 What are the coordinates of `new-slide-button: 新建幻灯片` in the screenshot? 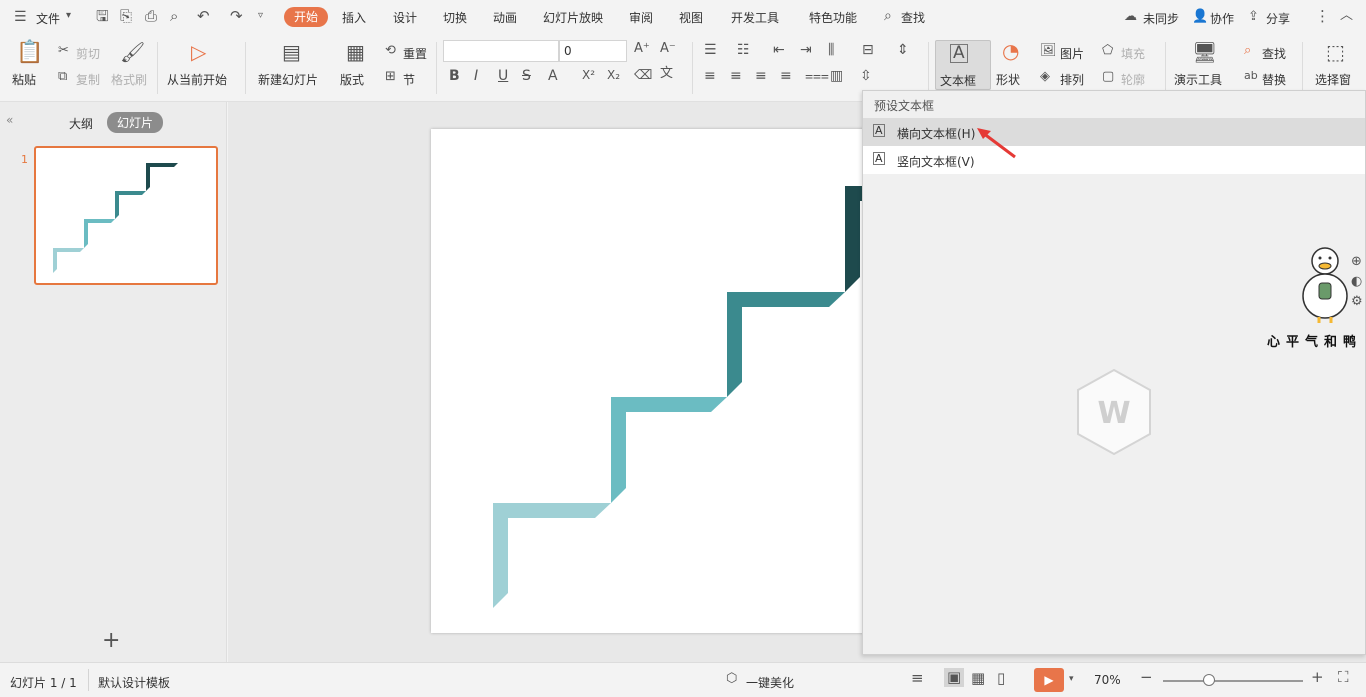 It's located at (288, 79).